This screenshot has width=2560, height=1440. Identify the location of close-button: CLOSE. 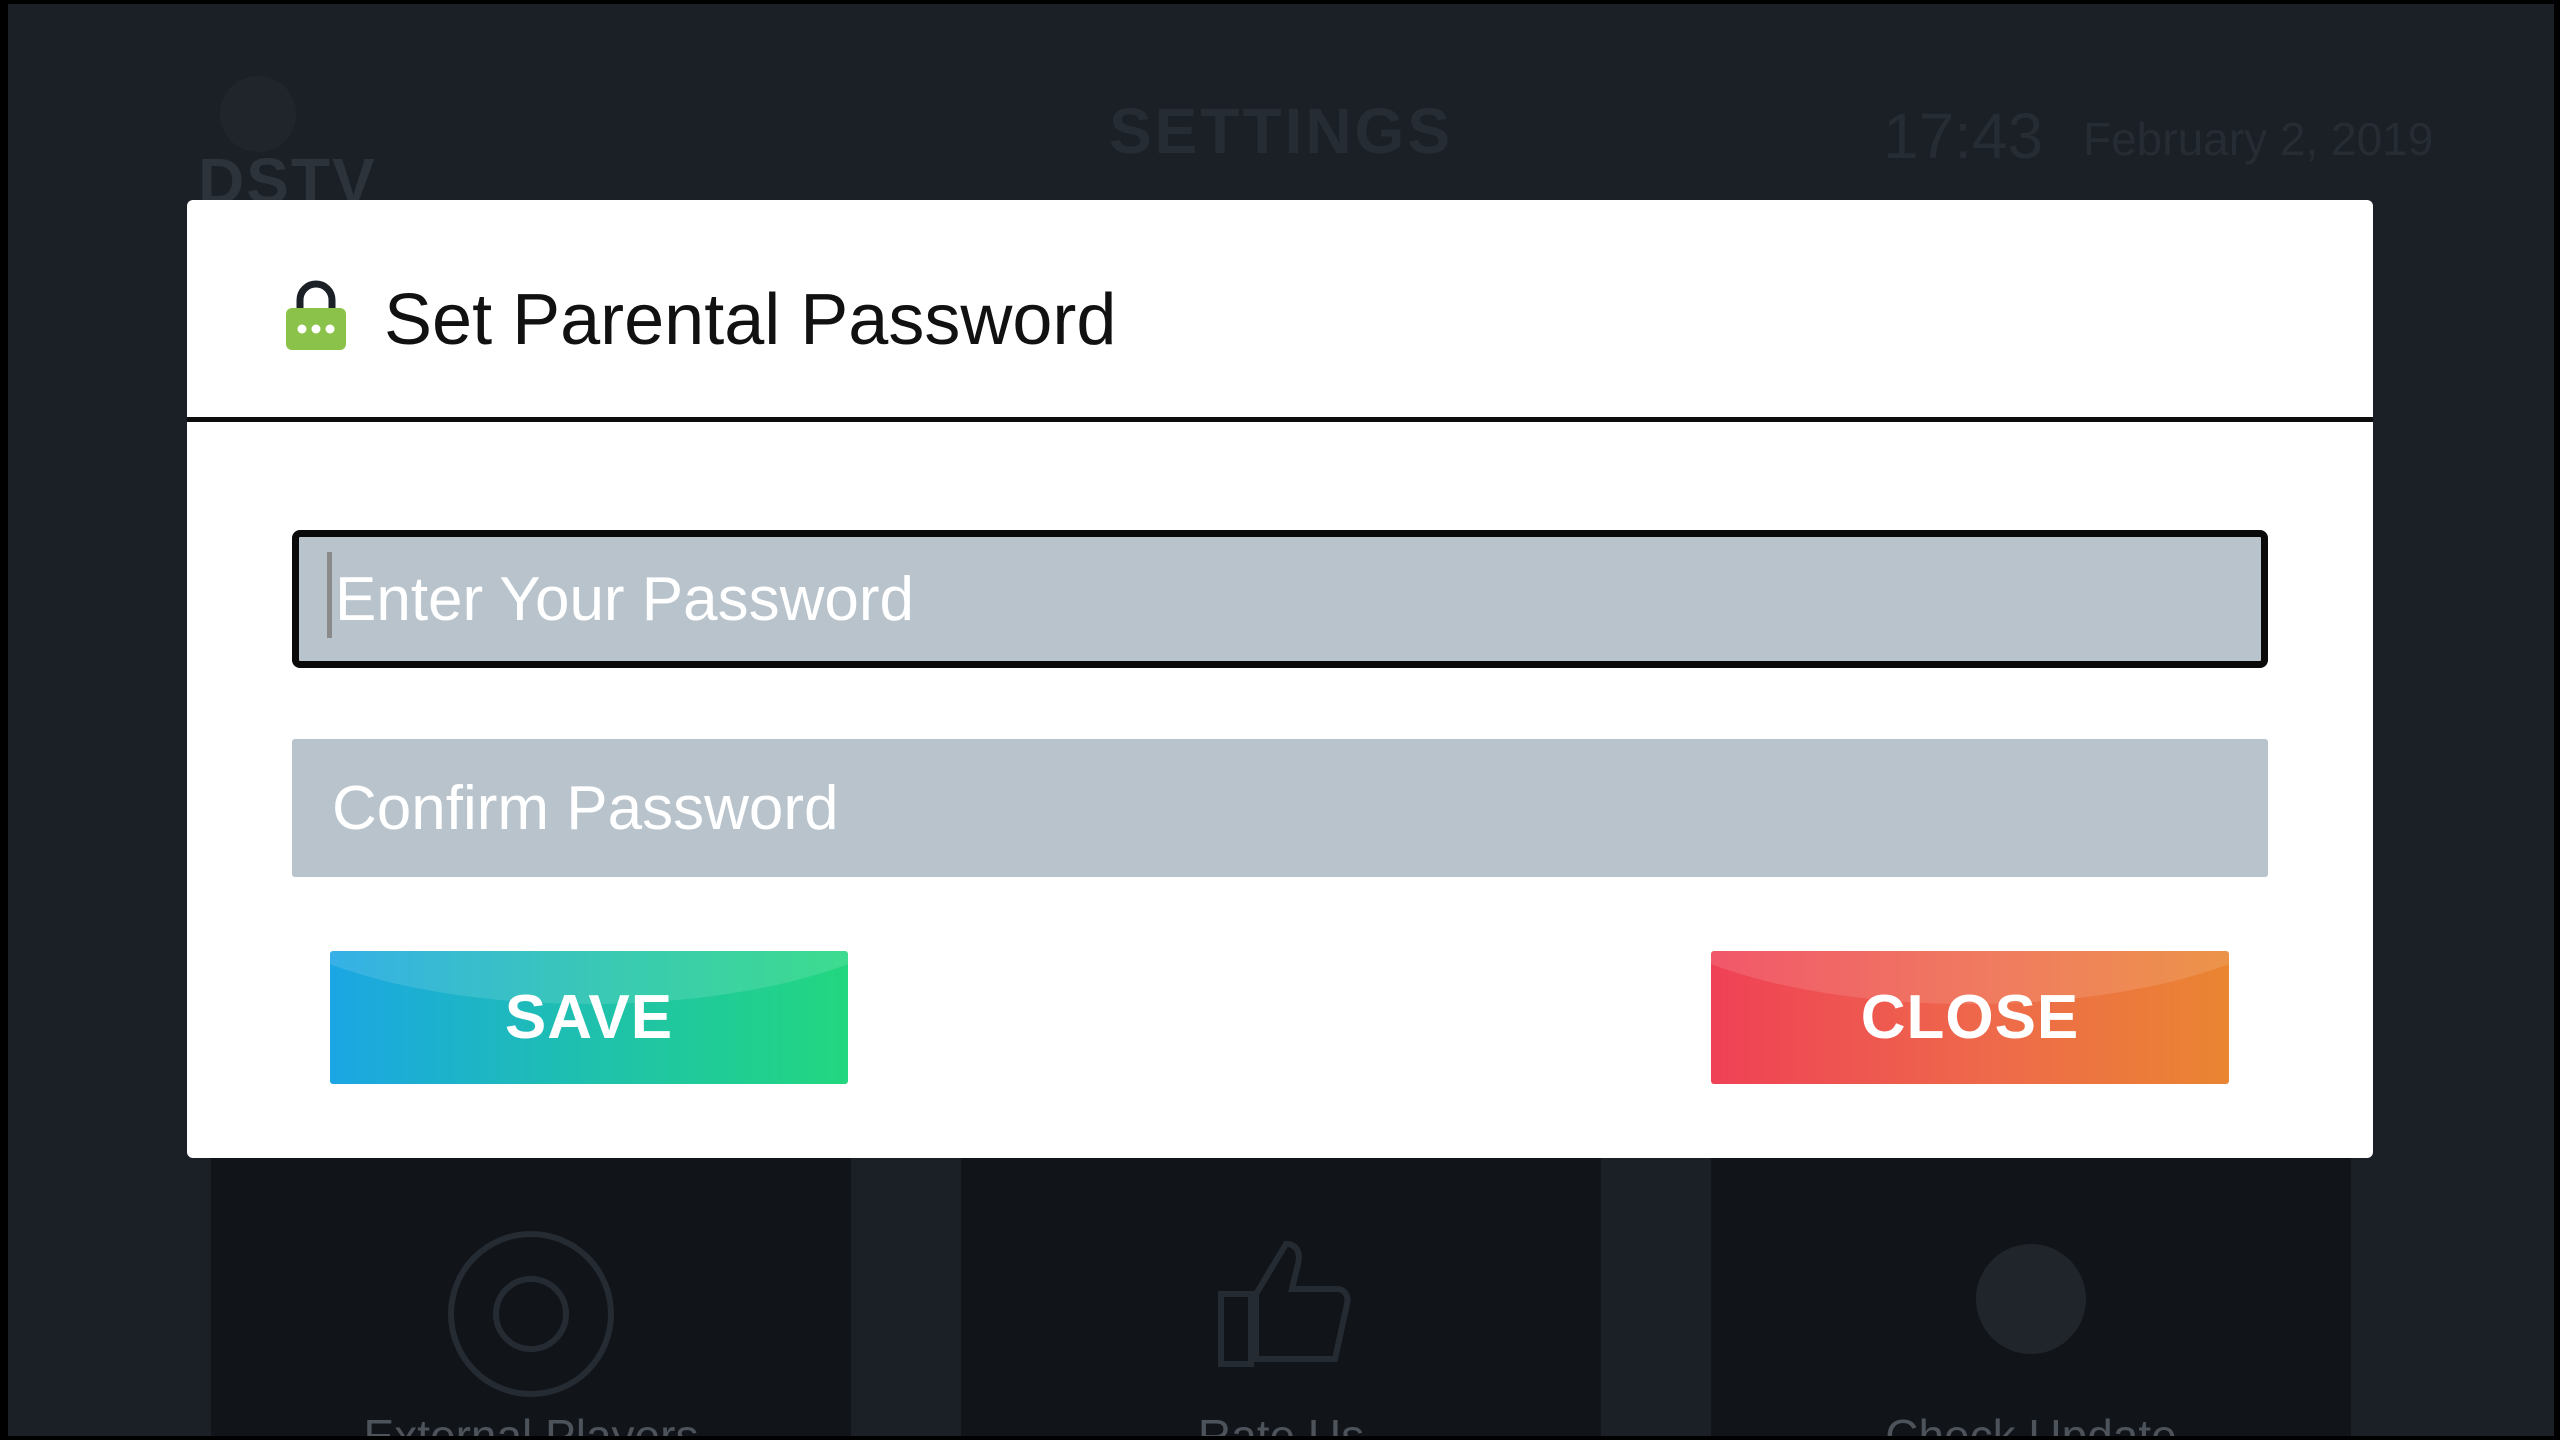
(1970, 1017).